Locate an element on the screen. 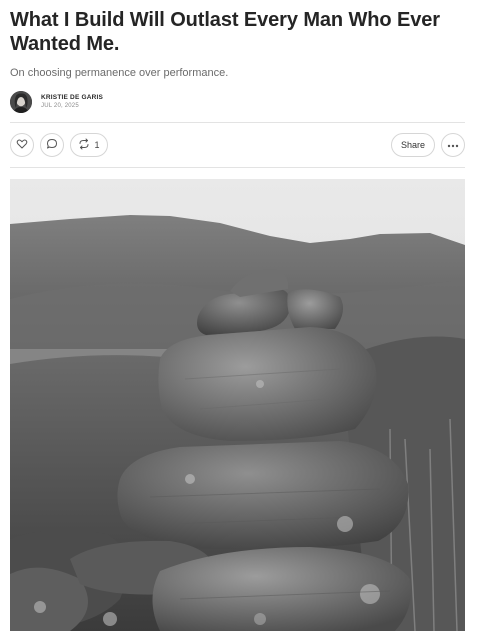 This screenshot has width=477, height=642. comment-icon is located at coordinates (52, 145).